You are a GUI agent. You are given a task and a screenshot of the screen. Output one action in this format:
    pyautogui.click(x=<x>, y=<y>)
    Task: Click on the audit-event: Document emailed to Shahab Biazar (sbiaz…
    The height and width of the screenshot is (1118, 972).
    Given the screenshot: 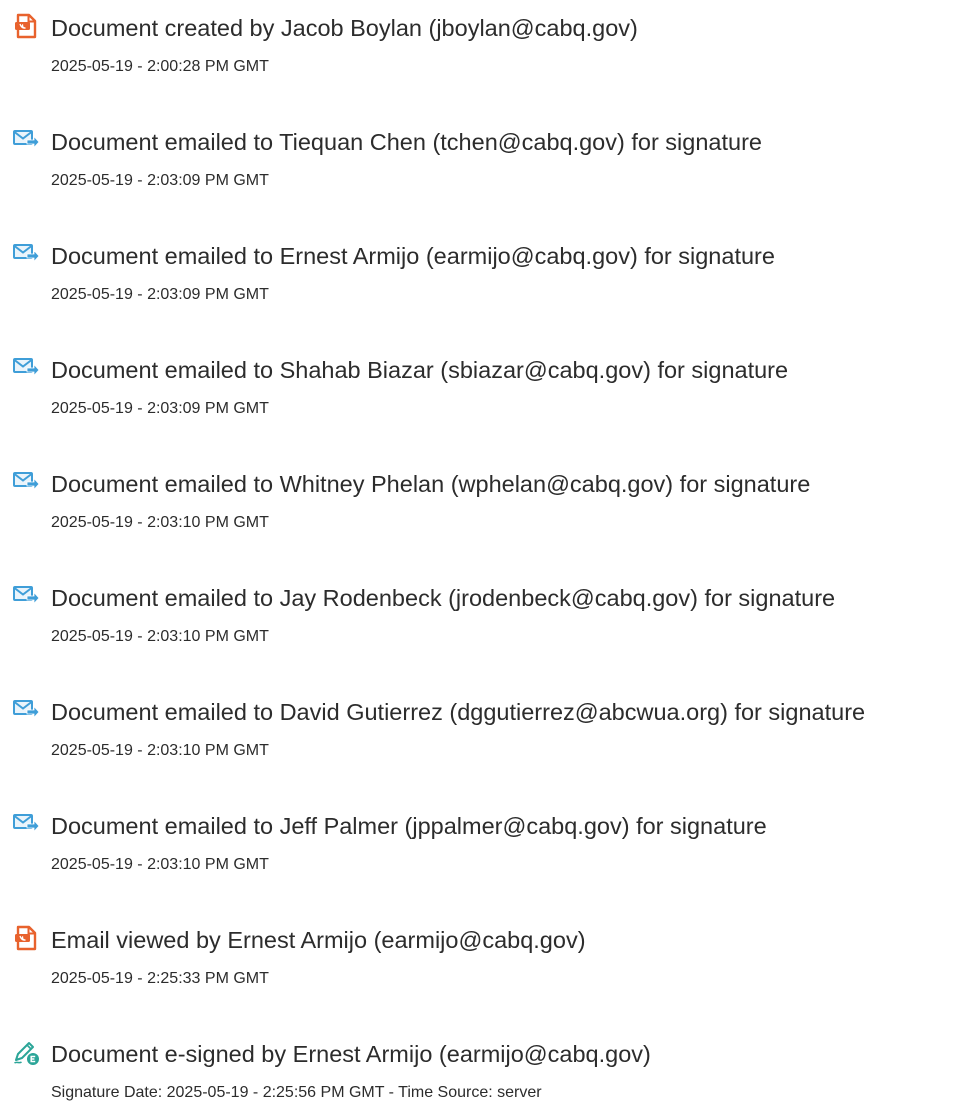 What is the action you would take?
    pyautogui.click(x=486, y=394)
    